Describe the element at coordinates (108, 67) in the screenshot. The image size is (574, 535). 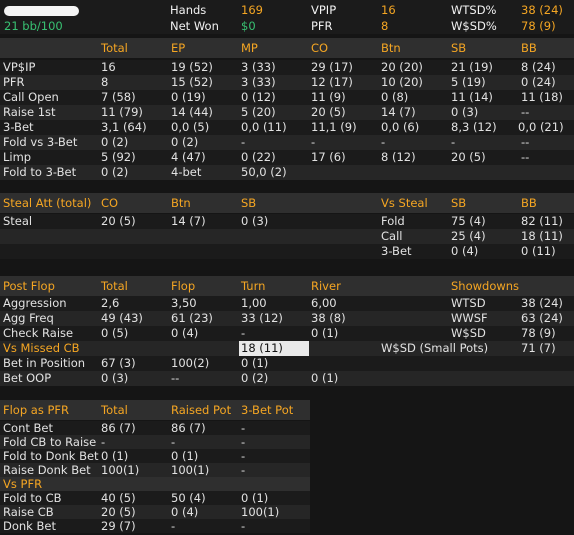
I see `cell-total: 16` at that location.